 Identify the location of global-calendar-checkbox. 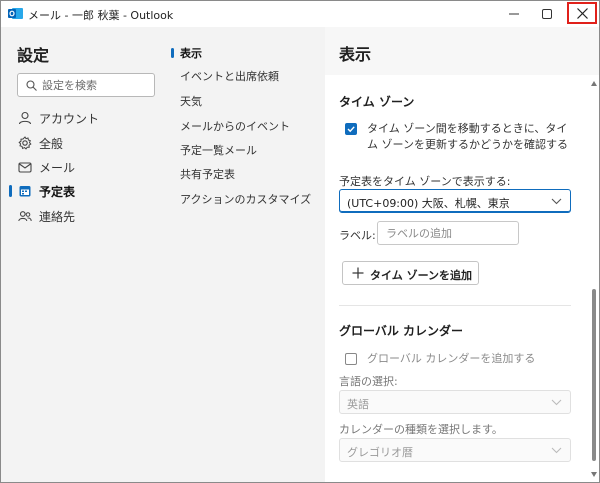
(351, 359).